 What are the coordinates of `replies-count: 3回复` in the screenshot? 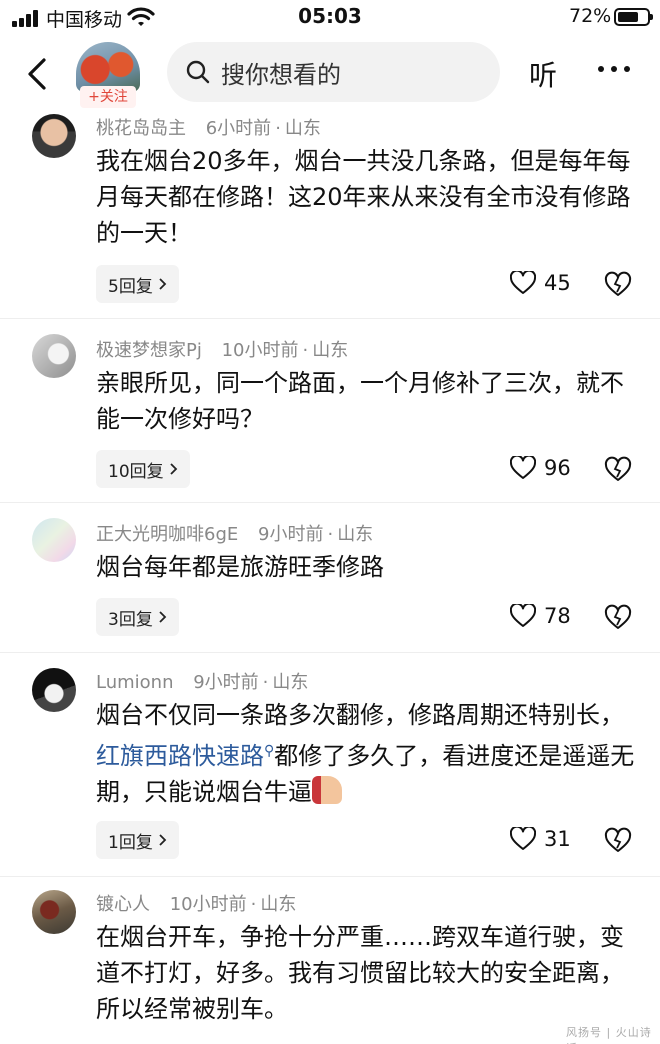 It's located at (130, 619).